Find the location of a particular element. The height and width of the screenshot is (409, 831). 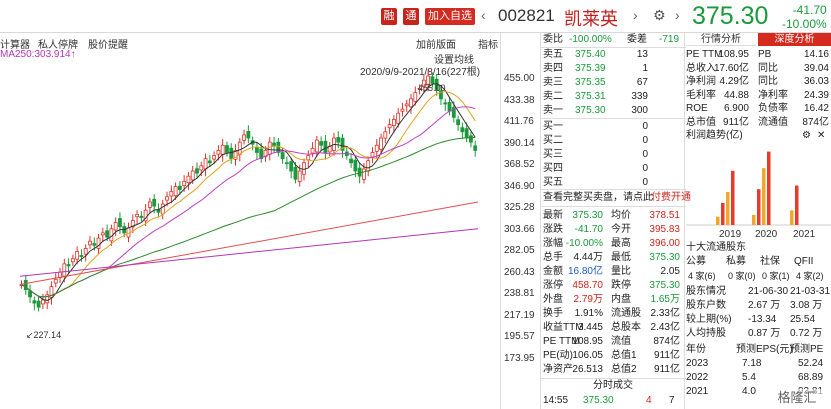

chevron-right-icon: › is located at coordinates (677, 15).